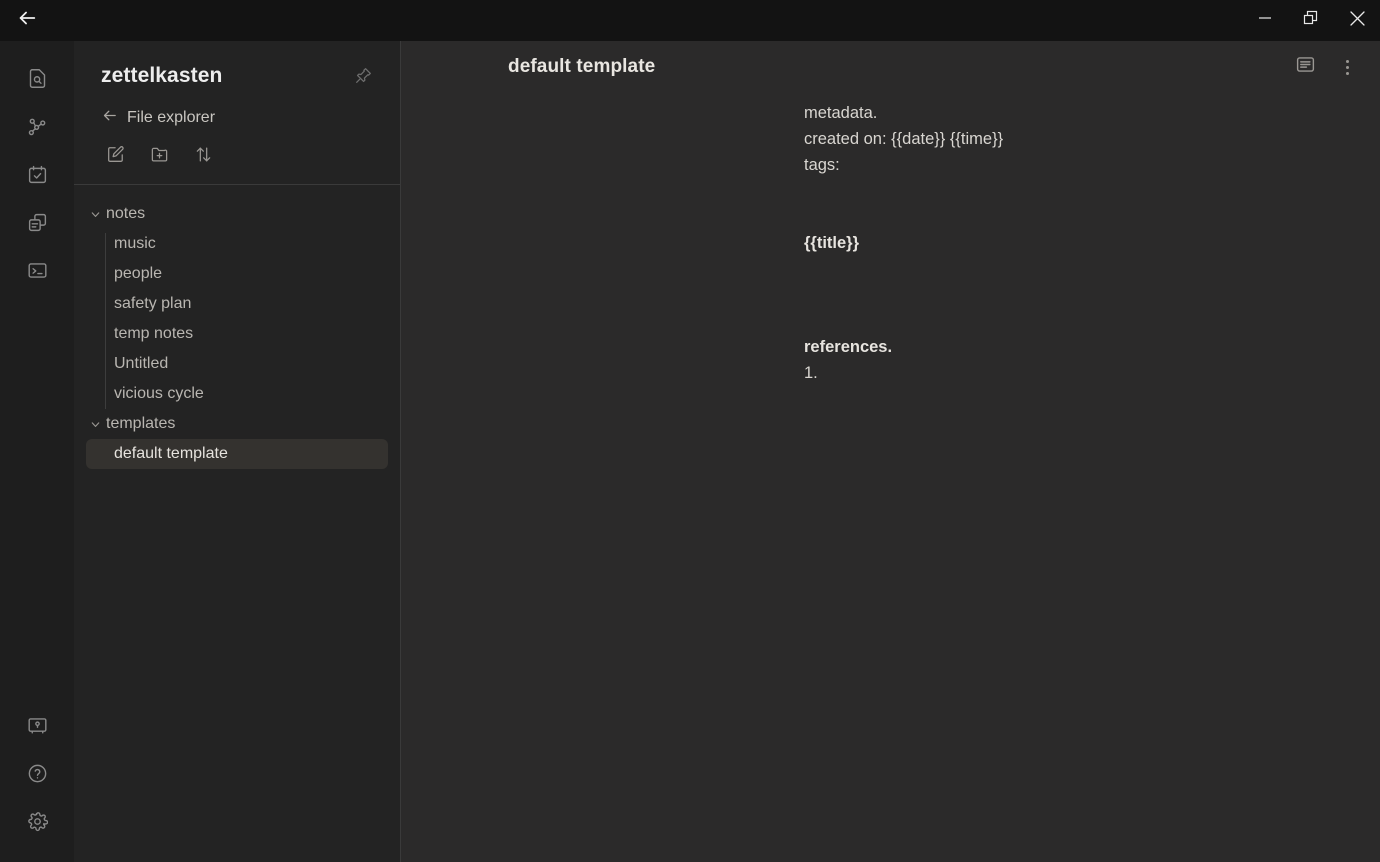 This screenshot has width=1380, height=862. What do you see at coordinates (237, 394) in the screenshot?
I see `tree-file-vicious-cycle: vicious cycle` at bounding box center [237, 394].